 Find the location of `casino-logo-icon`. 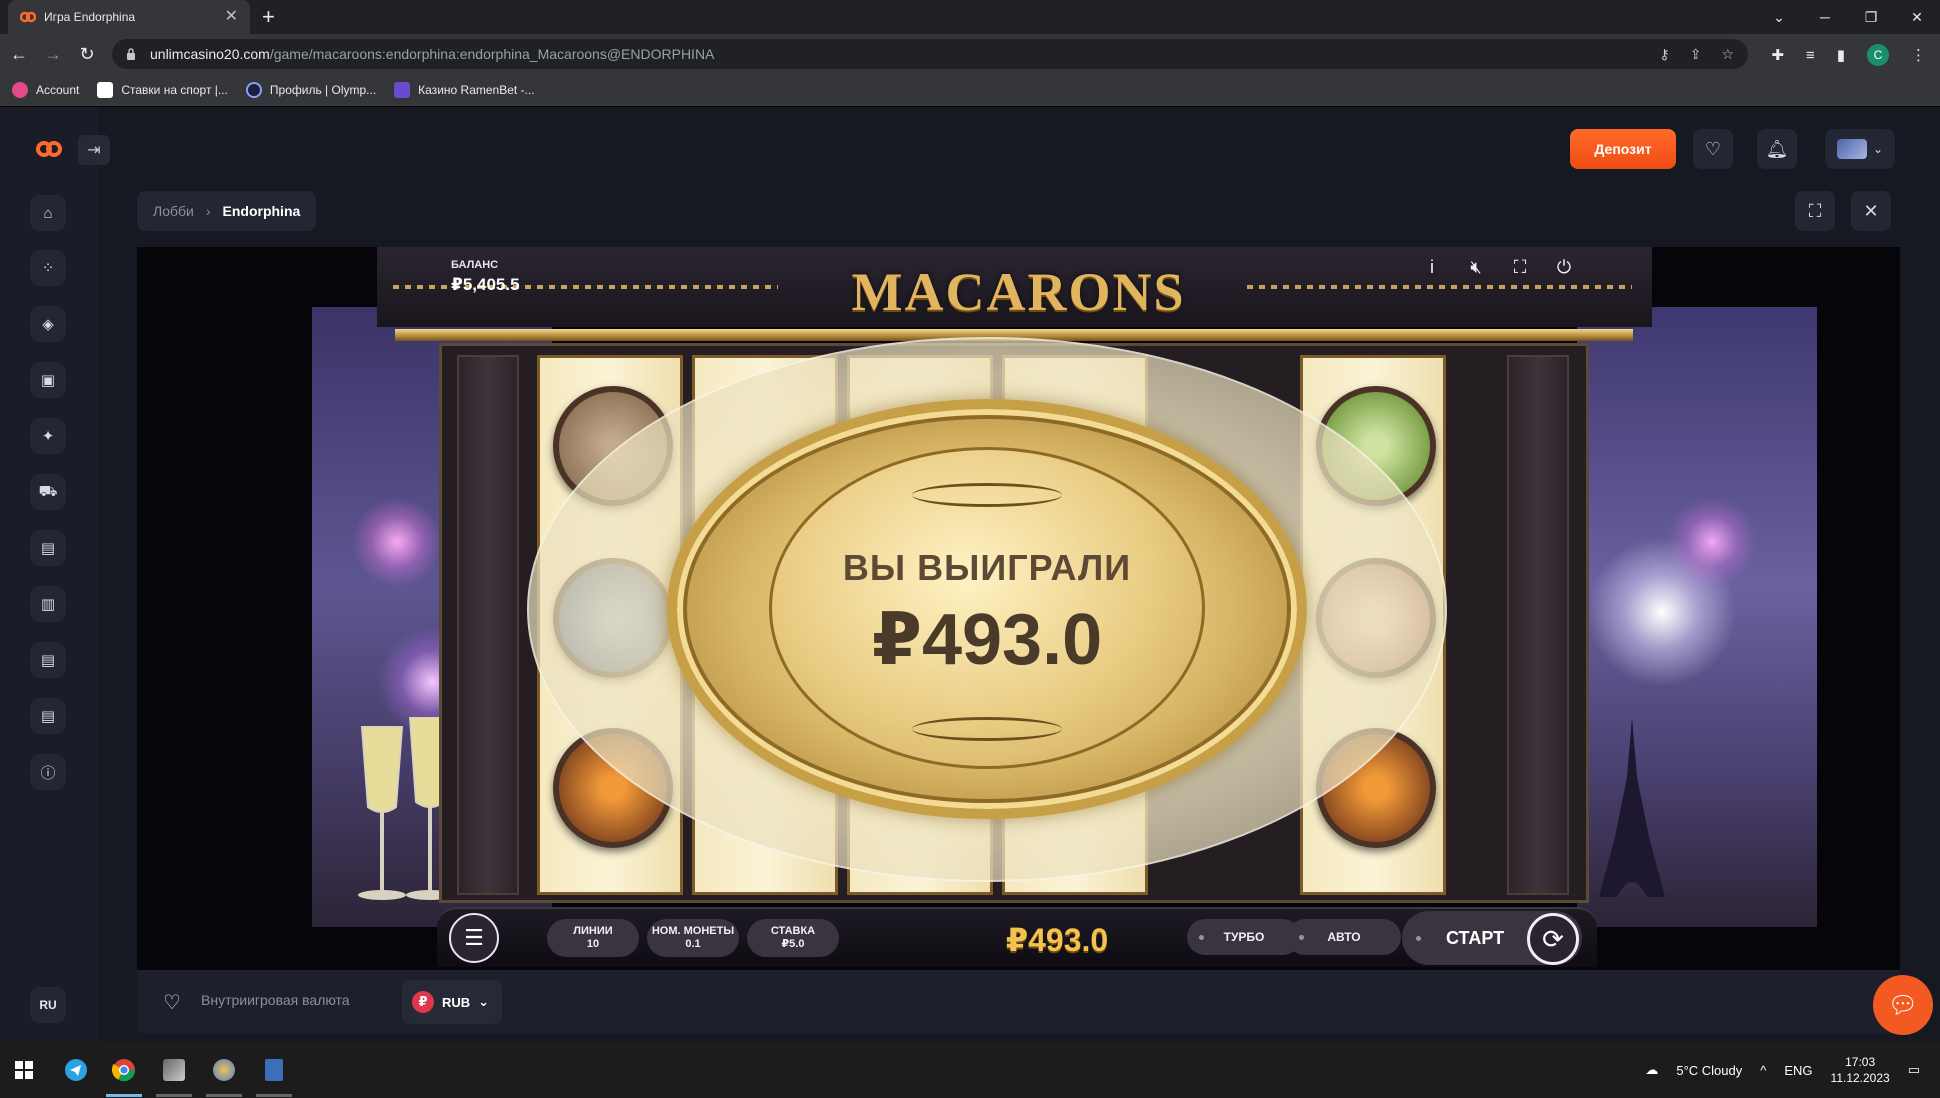

casino-logo-icon is located at coordinates (49, 149).